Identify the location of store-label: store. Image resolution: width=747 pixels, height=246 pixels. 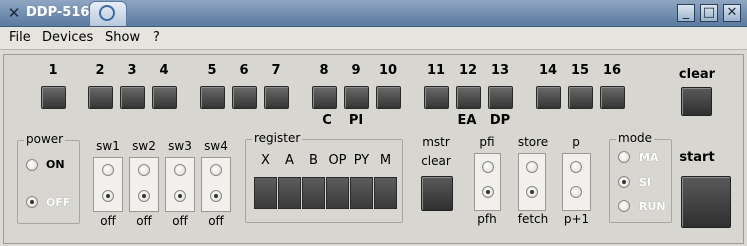
(533, 142).